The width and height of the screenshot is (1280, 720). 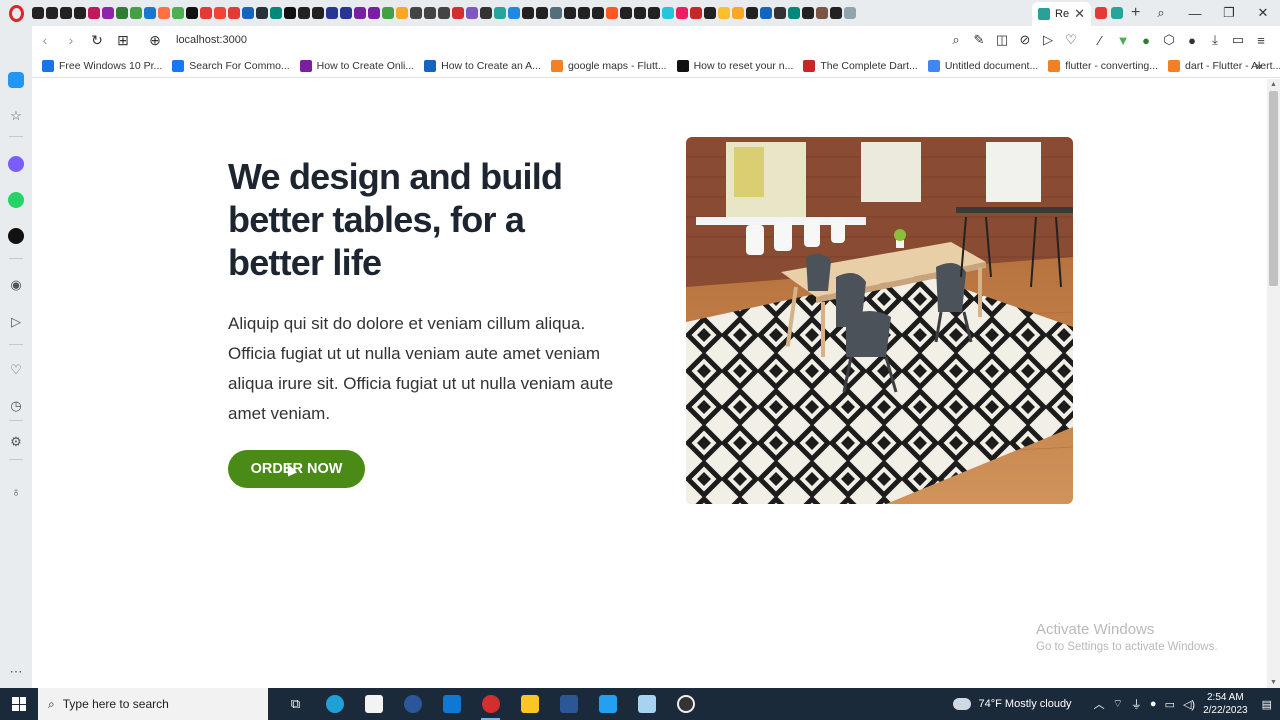 What do you see at coordinates (1161, 13) in the screenshot?
I see `tab-search-icon: ⌕` at bounding box center [1161, 13].